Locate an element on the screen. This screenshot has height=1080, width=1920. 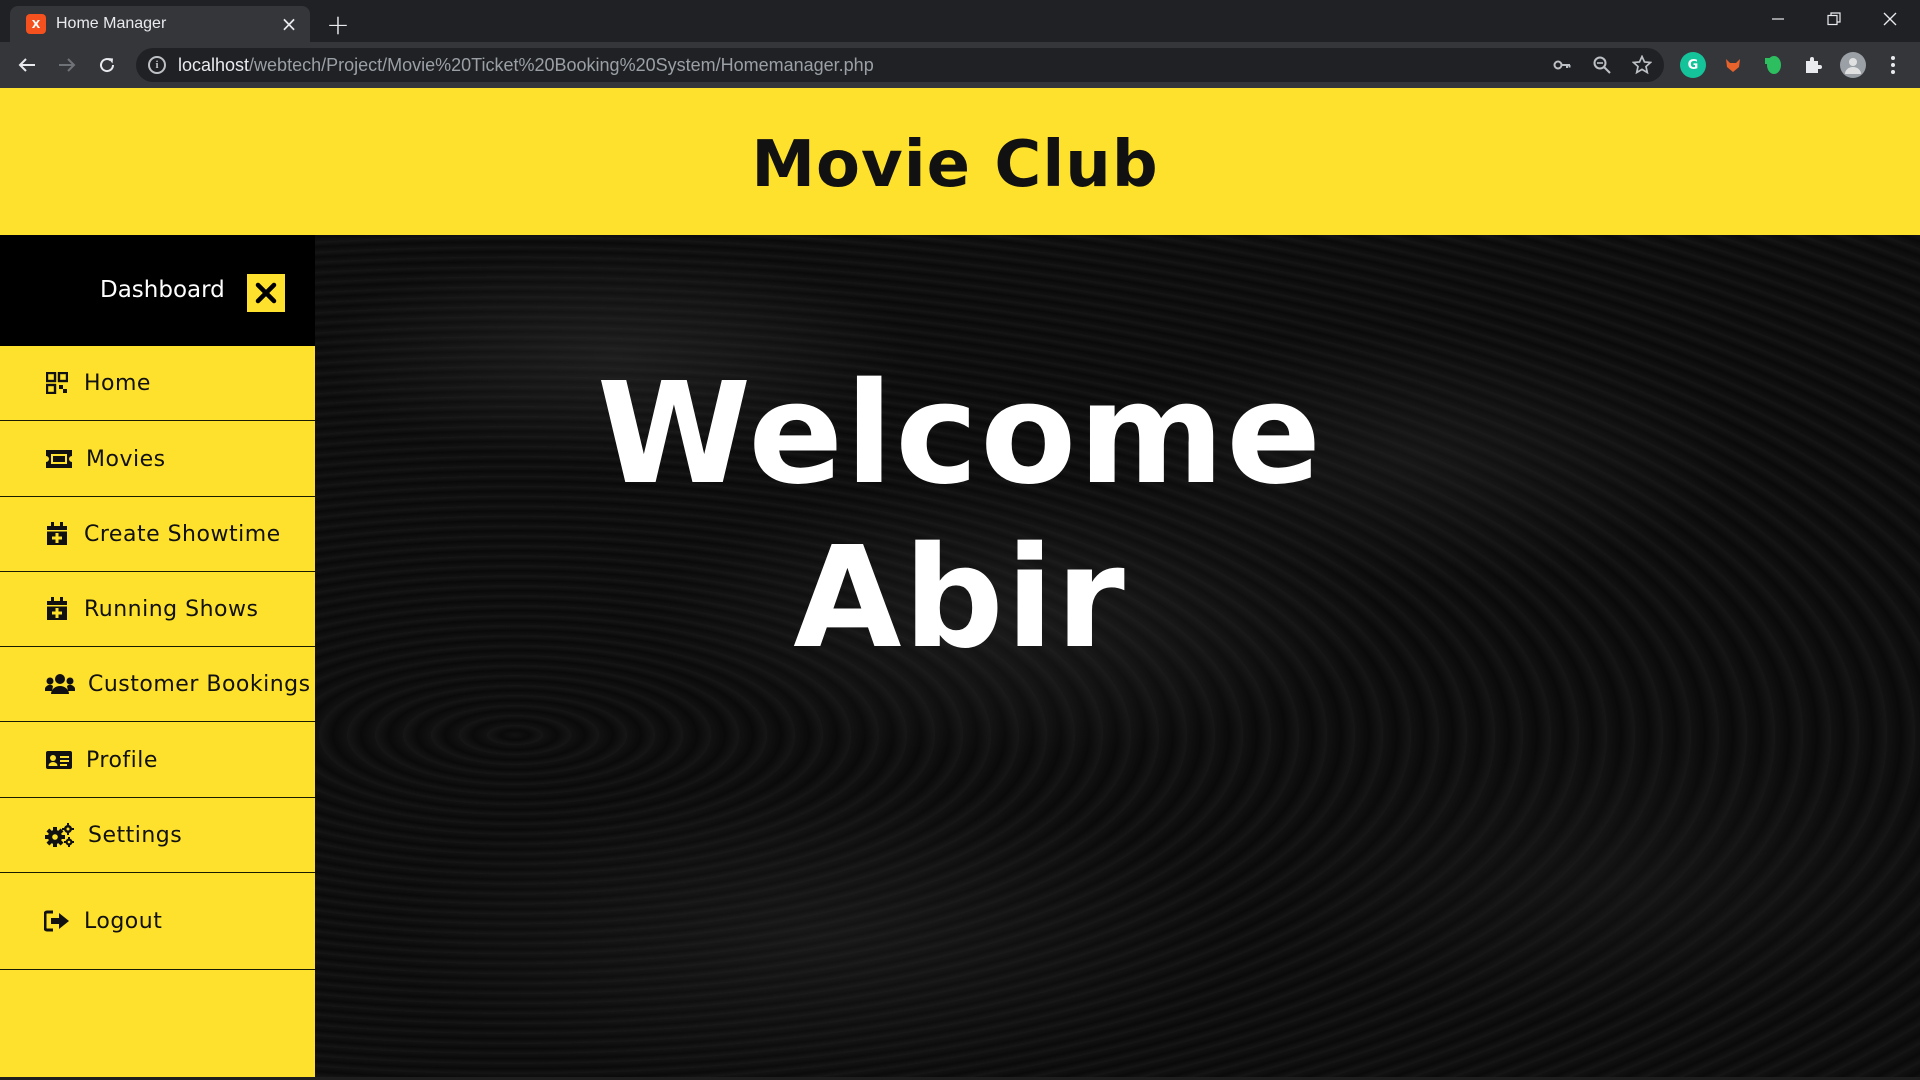
sidebar-item-label: Customer Bookings is located at coordinates (199, 684).